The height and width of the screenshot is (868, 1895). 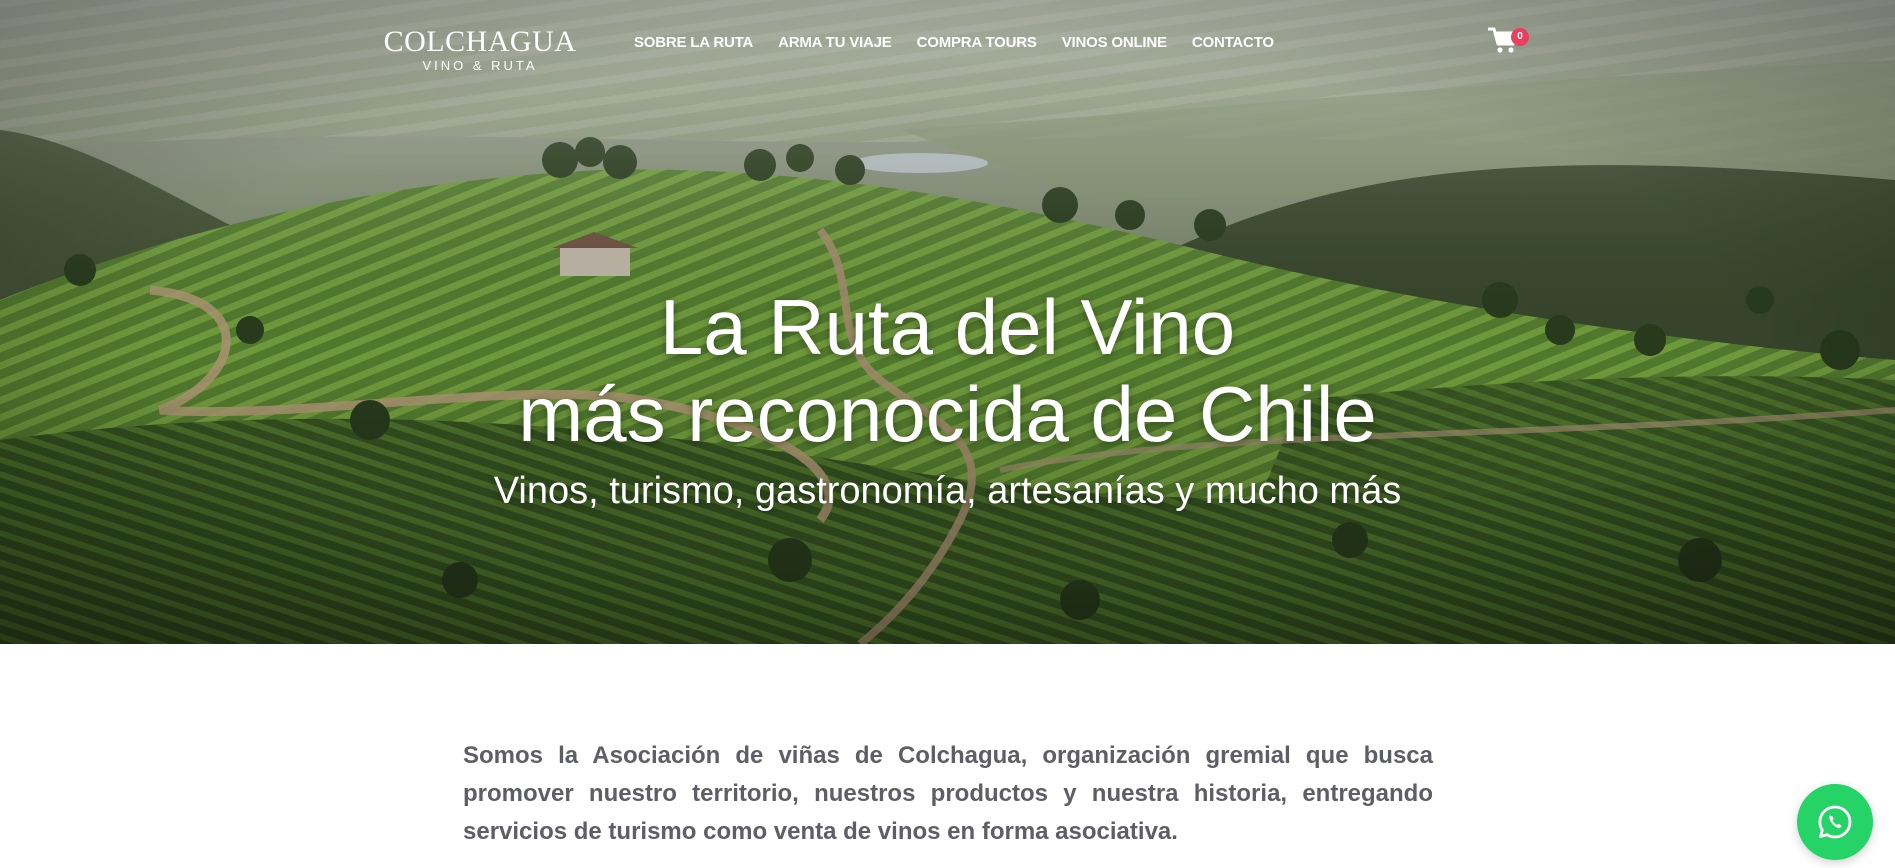 I want to click on whatsapp-icon, so click(x=1835, y=822).